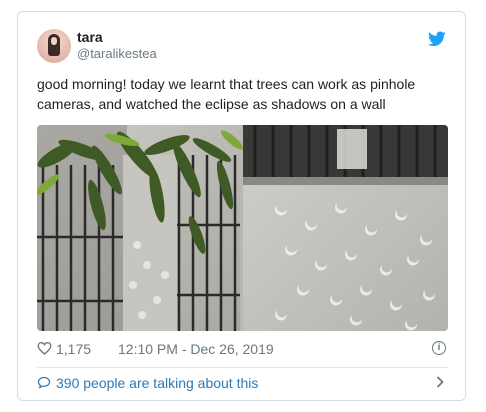 The height and width of the screenshot is (412, 486). Describe the element at coordinates (73, 349) in the screenshot. I see `like-count: 1,175` at that location.